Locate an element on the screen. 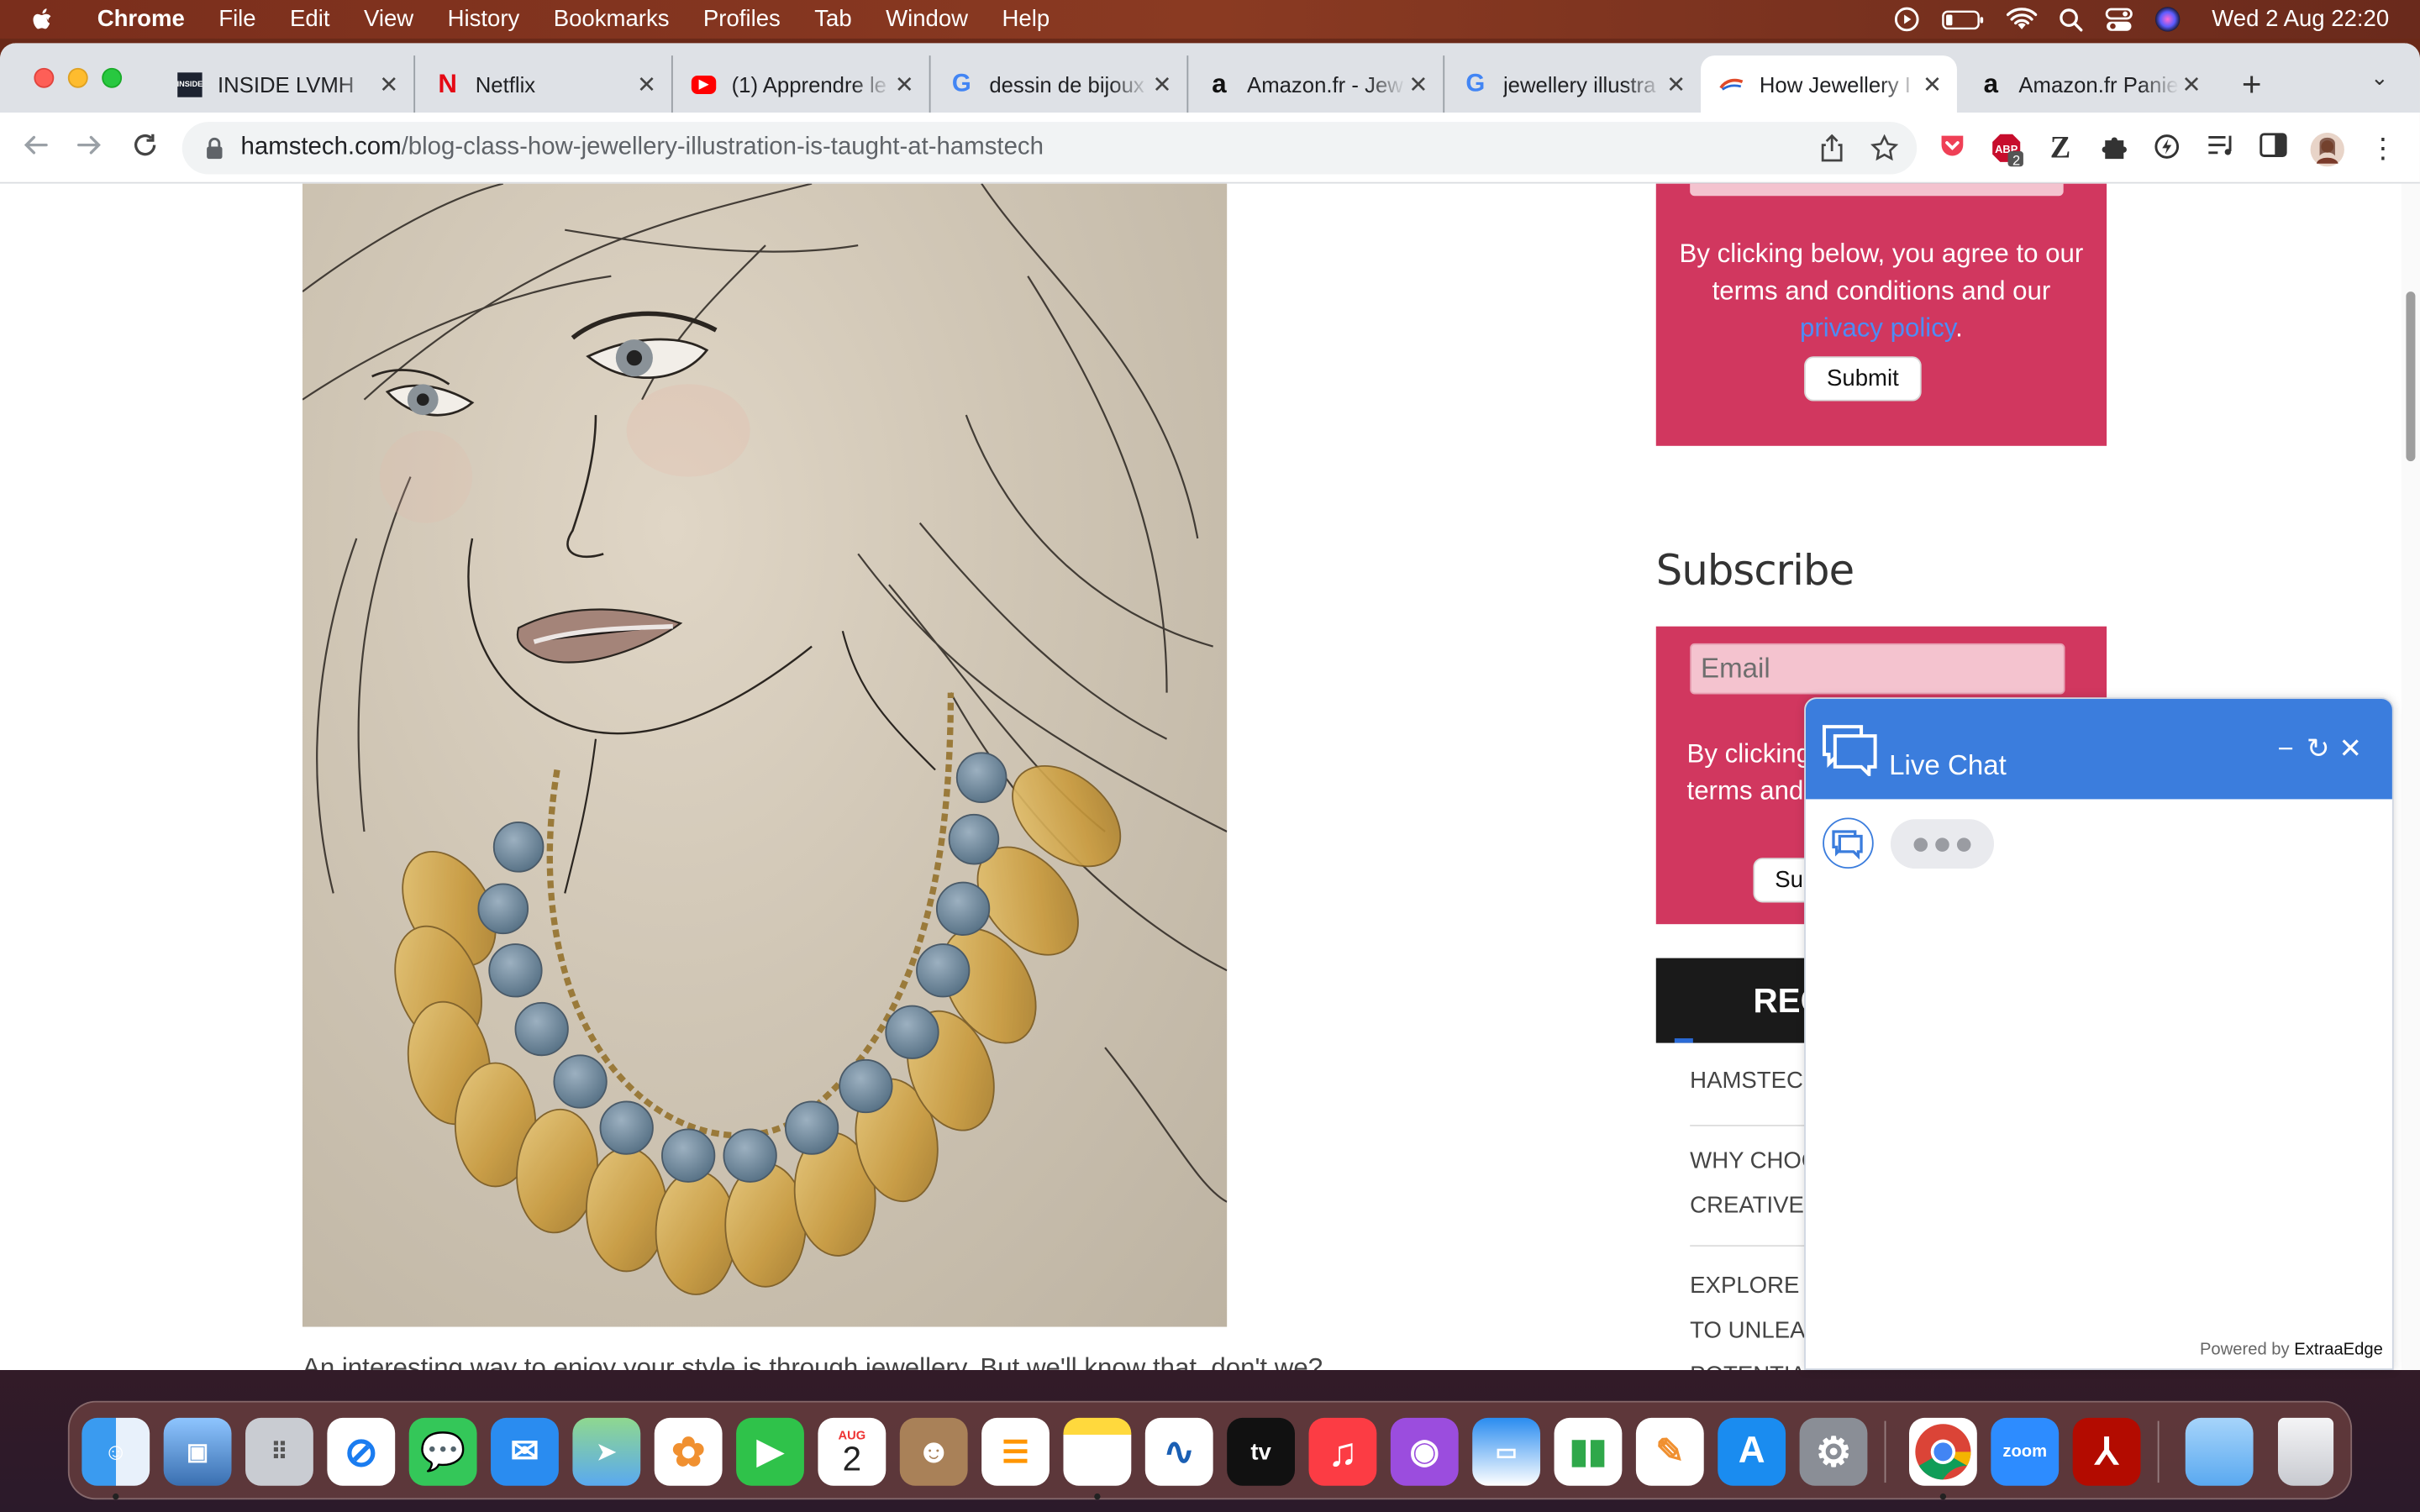 Image resolution: width=2420 pixels, height=1512 pixels. numbers-icon: ▮▮ is located at coordinates (1589, 1451).